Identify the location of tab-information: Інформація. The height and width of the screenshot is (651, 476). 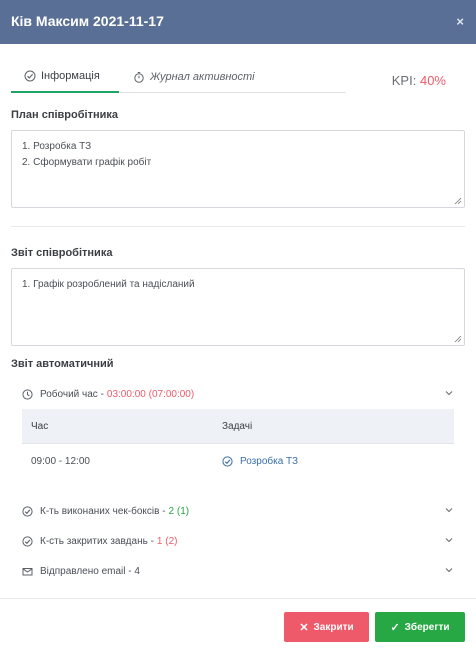
(65, 76).